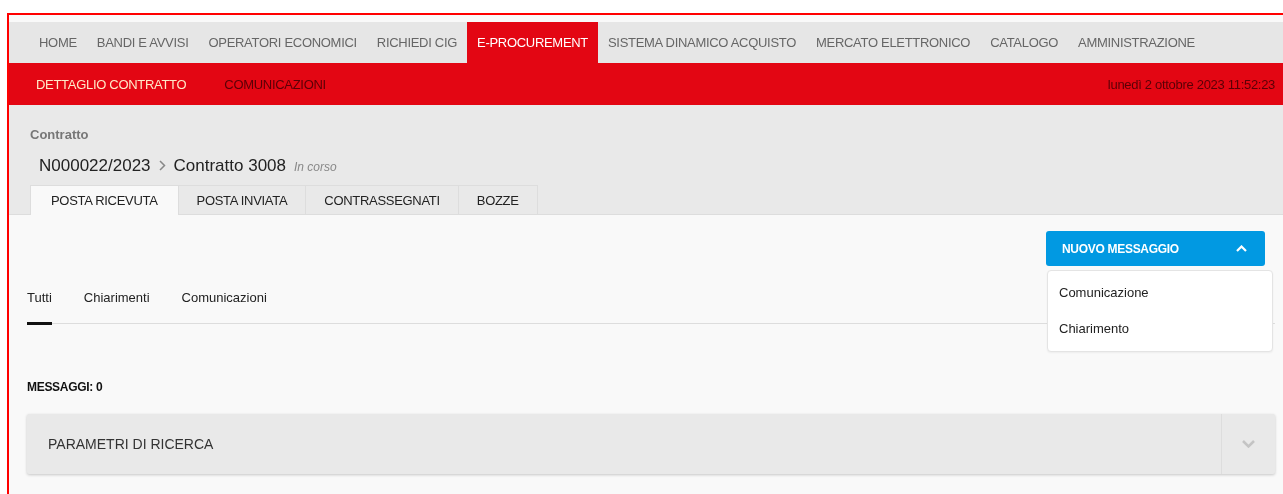 The width and height of the screenshot is (1283, 494). Describe the element at coordinates (1136, 42) in the screenshot. I see `nav-item: AMMINISTRAZIONE` at that location.